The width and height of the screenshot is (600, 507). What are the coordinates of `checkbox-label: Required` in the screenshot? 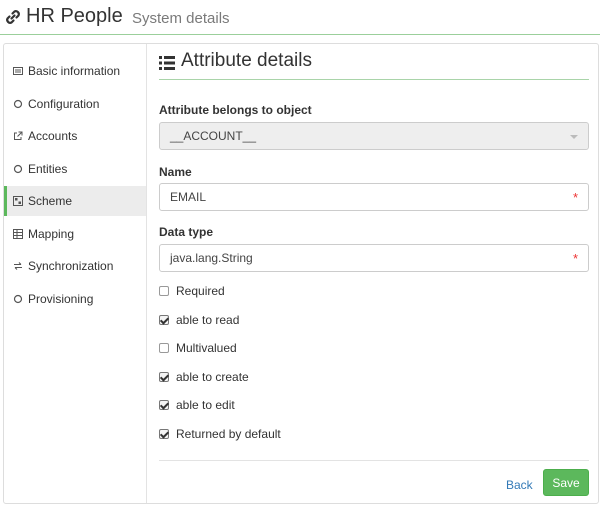 It's located at (200, 291).